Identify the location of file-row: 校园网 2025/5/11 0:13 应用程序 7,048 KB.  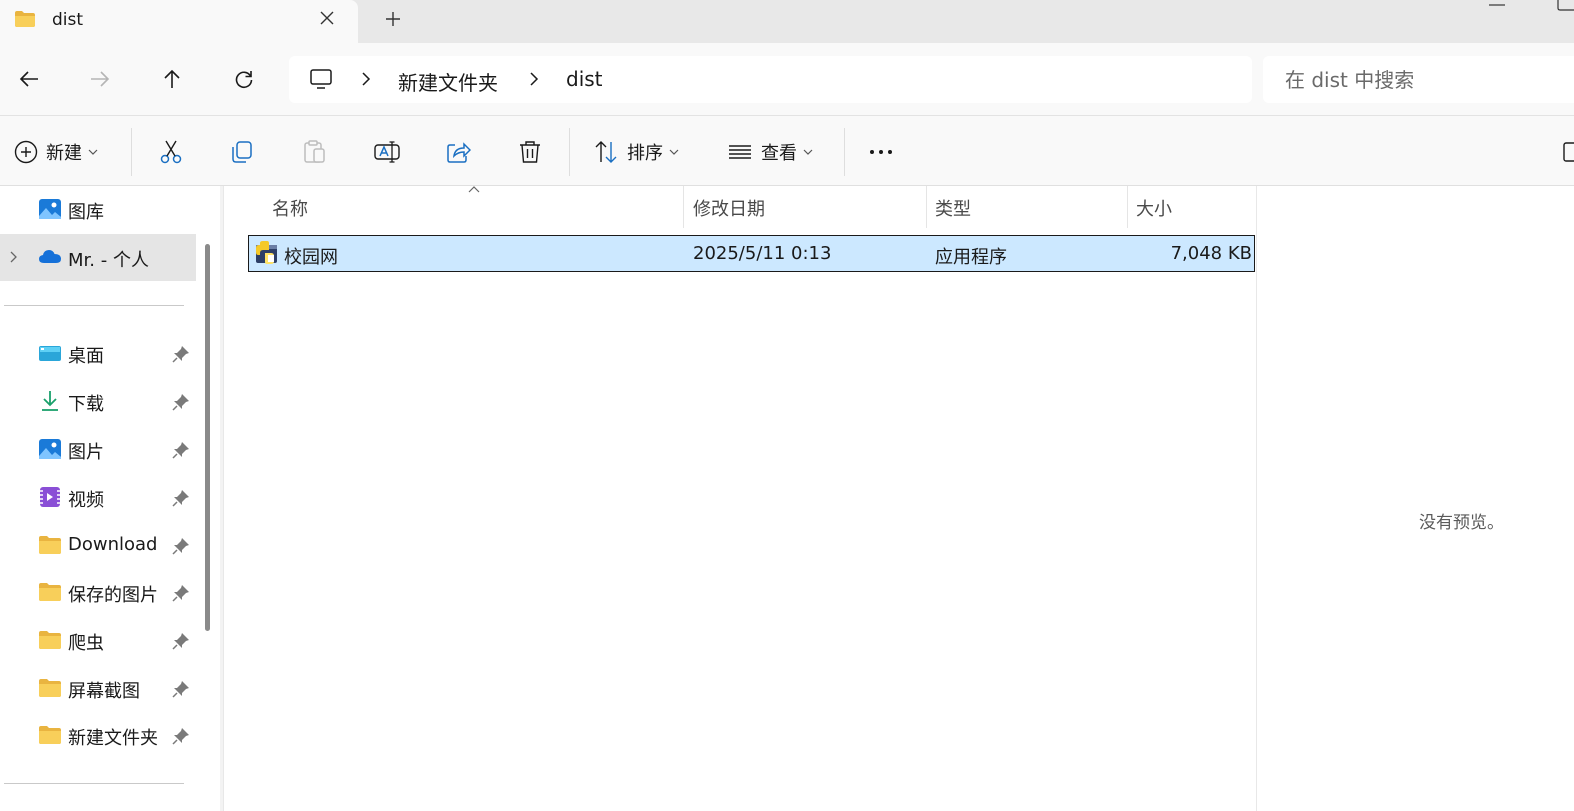
(751, 253).